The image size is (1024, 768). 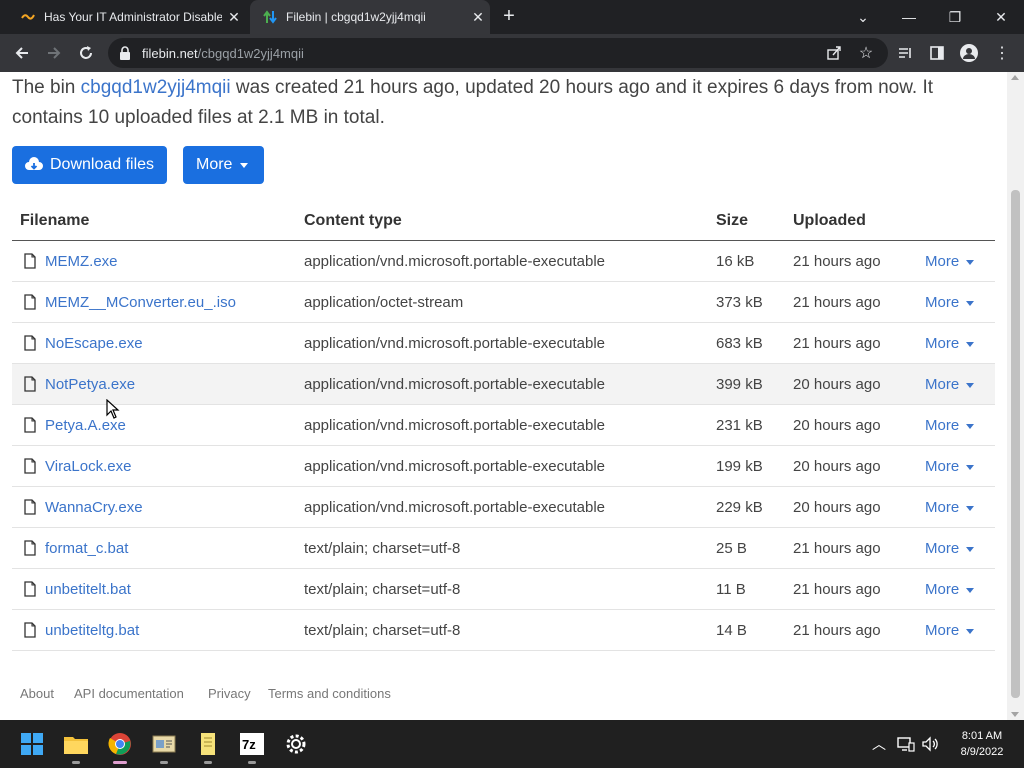 I want to click on share-icon, so click(x=834, y=53).